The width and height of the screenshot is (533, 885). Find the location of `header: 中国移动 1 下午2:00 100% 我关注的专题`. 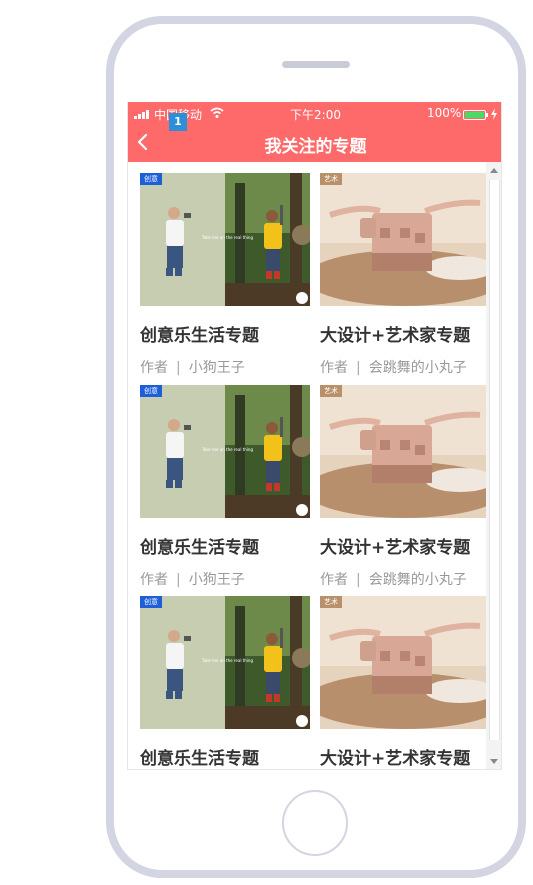

header: 中国移动 1 下午2:00 100% 我关注的专题 is located at coordinates (314, 132).